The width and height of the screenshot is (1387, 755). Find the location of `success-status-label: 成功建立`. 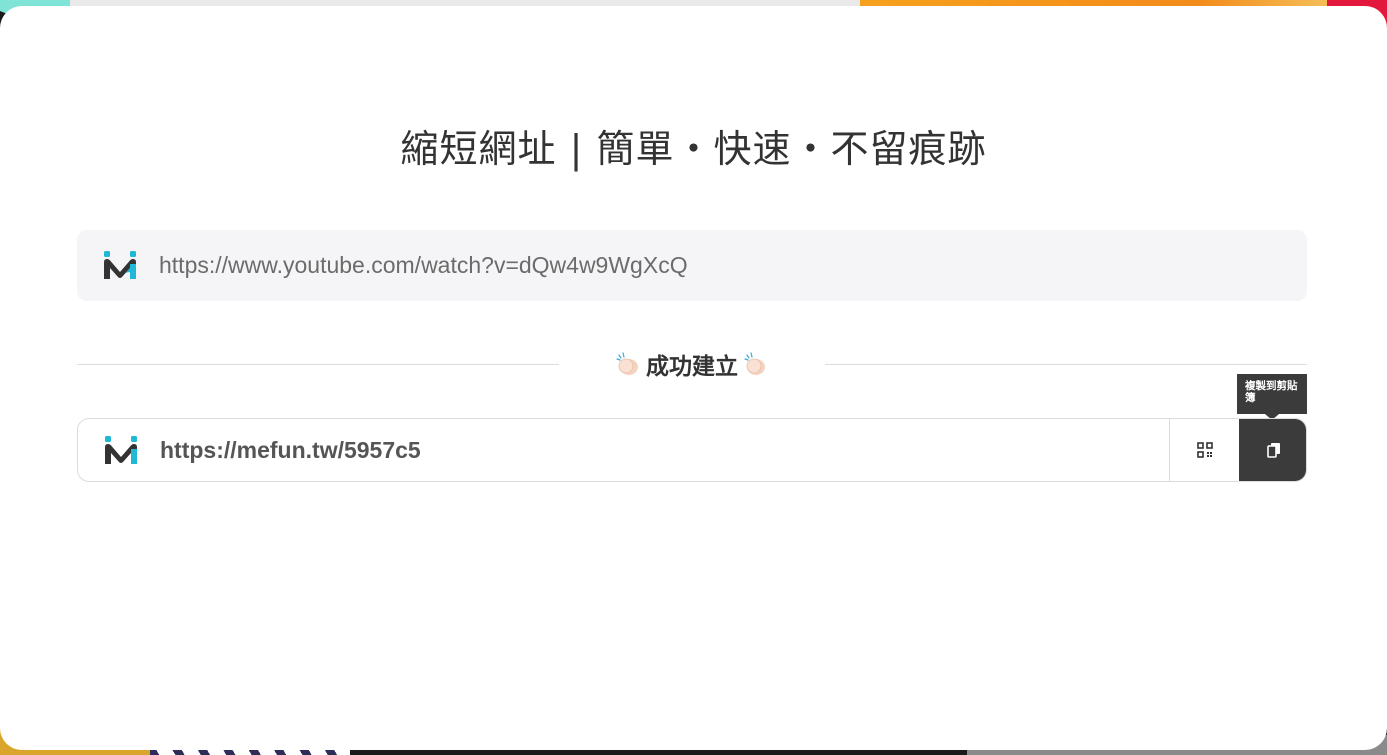

success-status-label: 成功建立 is located at coordinates (692, 367).